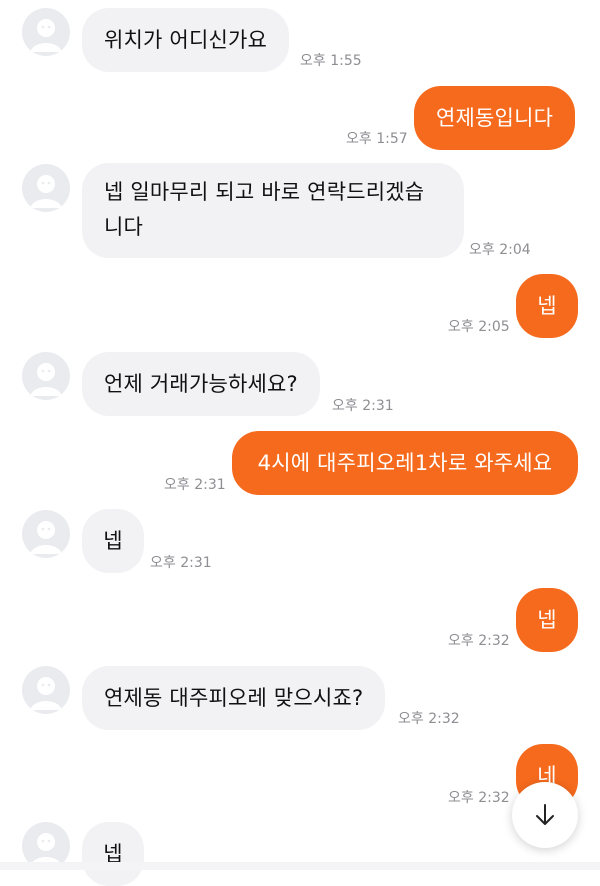 The height and width of the screenshot is (886, 600). Describe the element at coordinates (377, 139) in the screenshot. I see `message-time: 오후 1:57` at that location.